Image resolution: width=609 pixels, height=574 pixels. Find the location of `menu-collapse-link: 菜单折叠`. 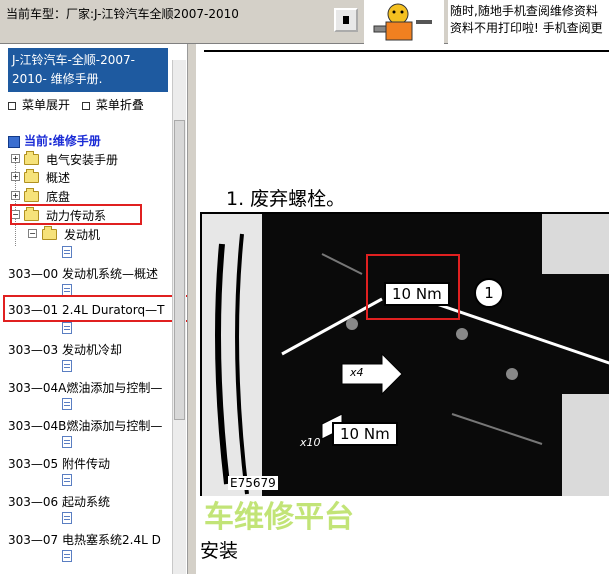

menu-collapse-link: 菜单折叠 is located at coordinates (120, 105).